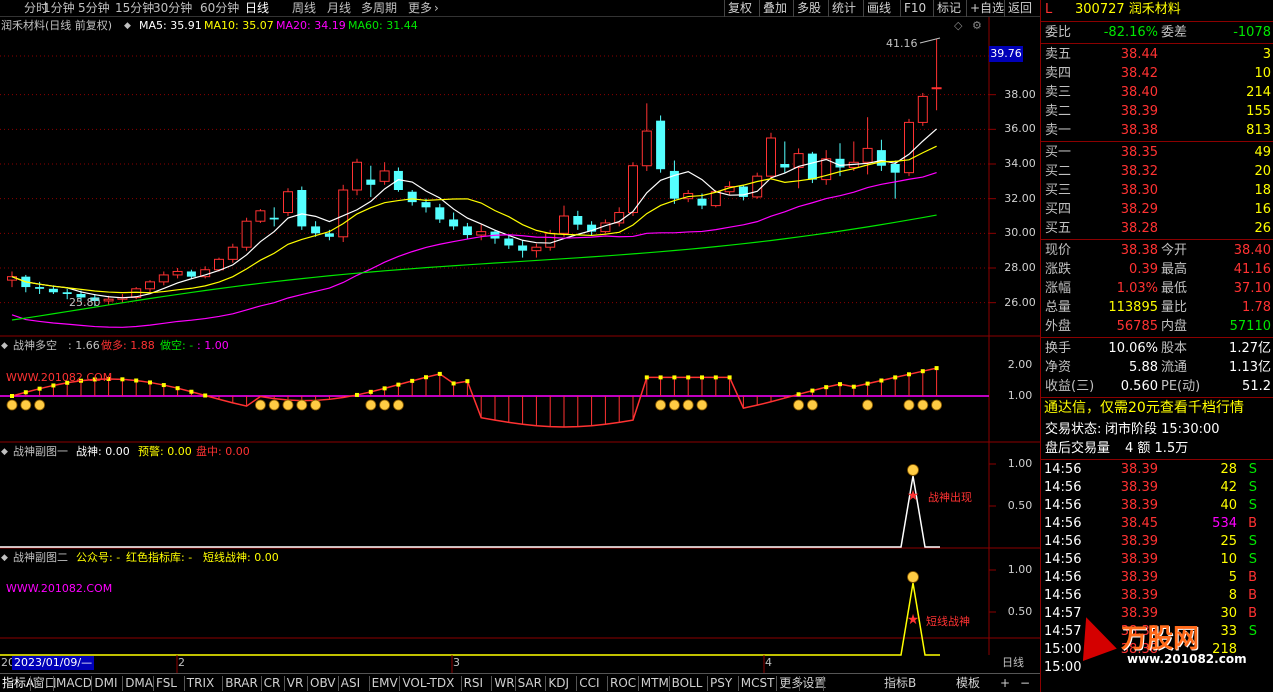 The image size is (1273, 692). Describe the element at coordinates (4, 346) in the screenshot. I see `panel1-dropdown-icon: ◆` at that location.